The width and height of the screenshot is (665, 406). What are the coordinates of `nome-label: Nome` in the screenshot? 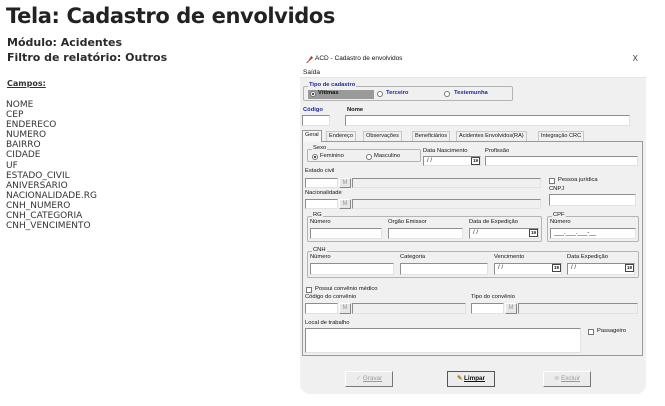 It's located at (355, 110).